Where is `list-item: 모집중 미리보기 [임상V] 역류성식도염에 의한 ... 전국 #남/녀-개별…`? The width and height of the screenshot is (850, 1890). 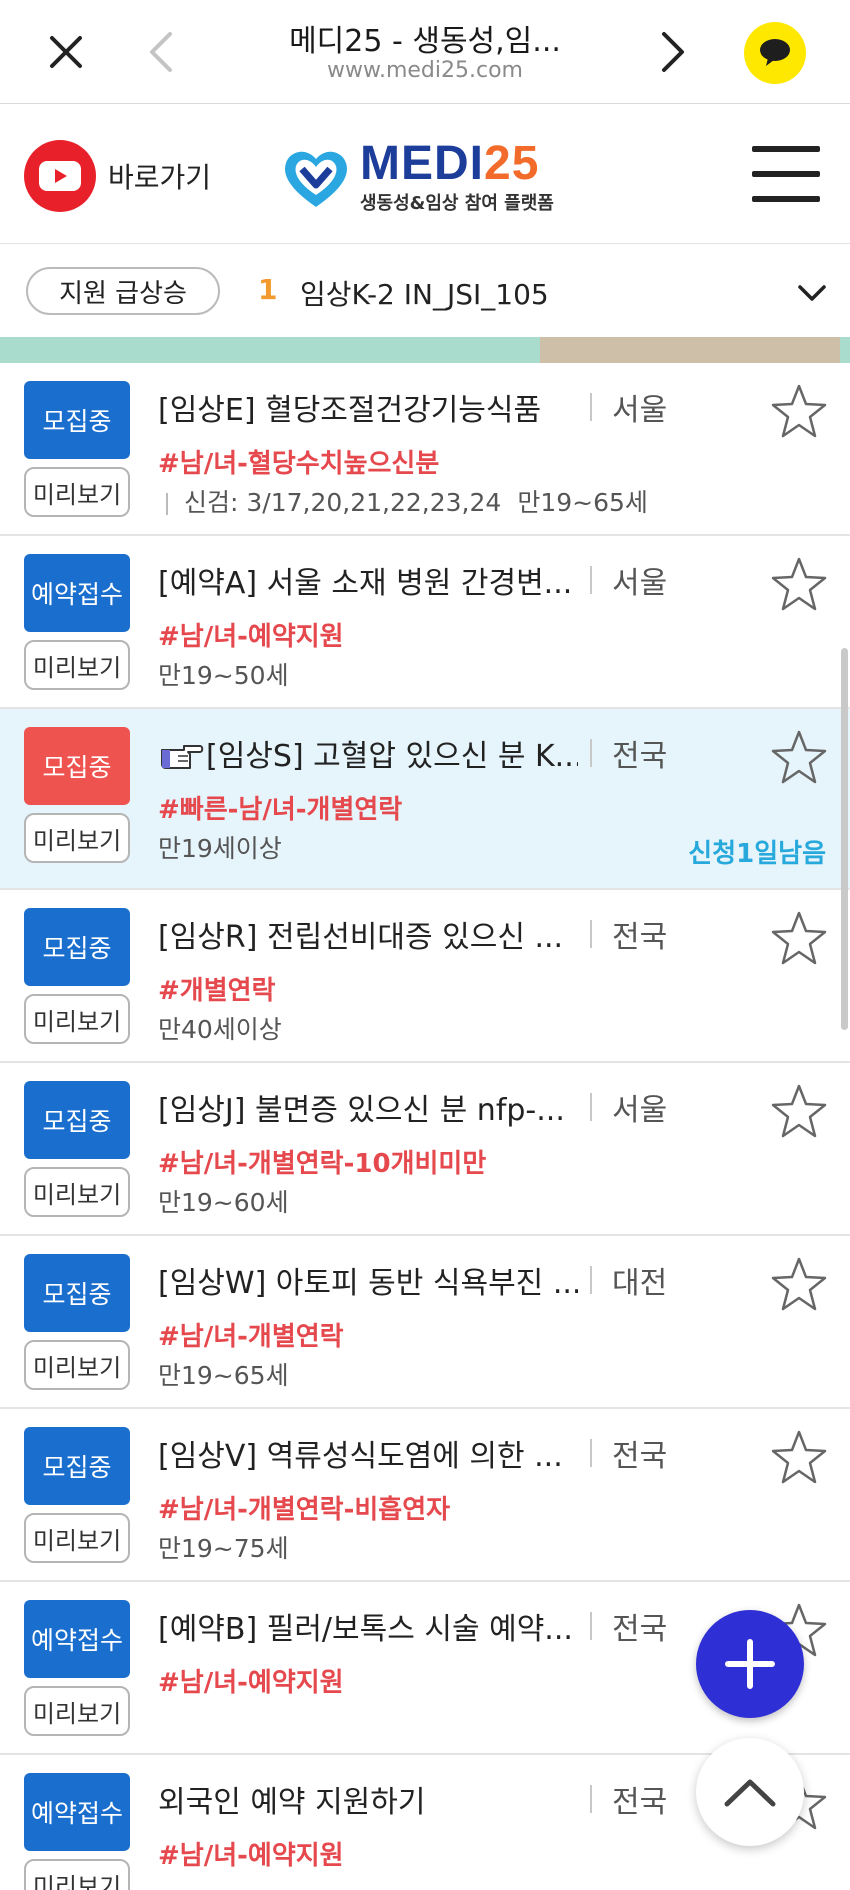
list-item: 모집중 미리보기 [임상V] 역류성식도염에 의한 ... 전국 #남/녀-개별… is located at coordinates (425, 1495).